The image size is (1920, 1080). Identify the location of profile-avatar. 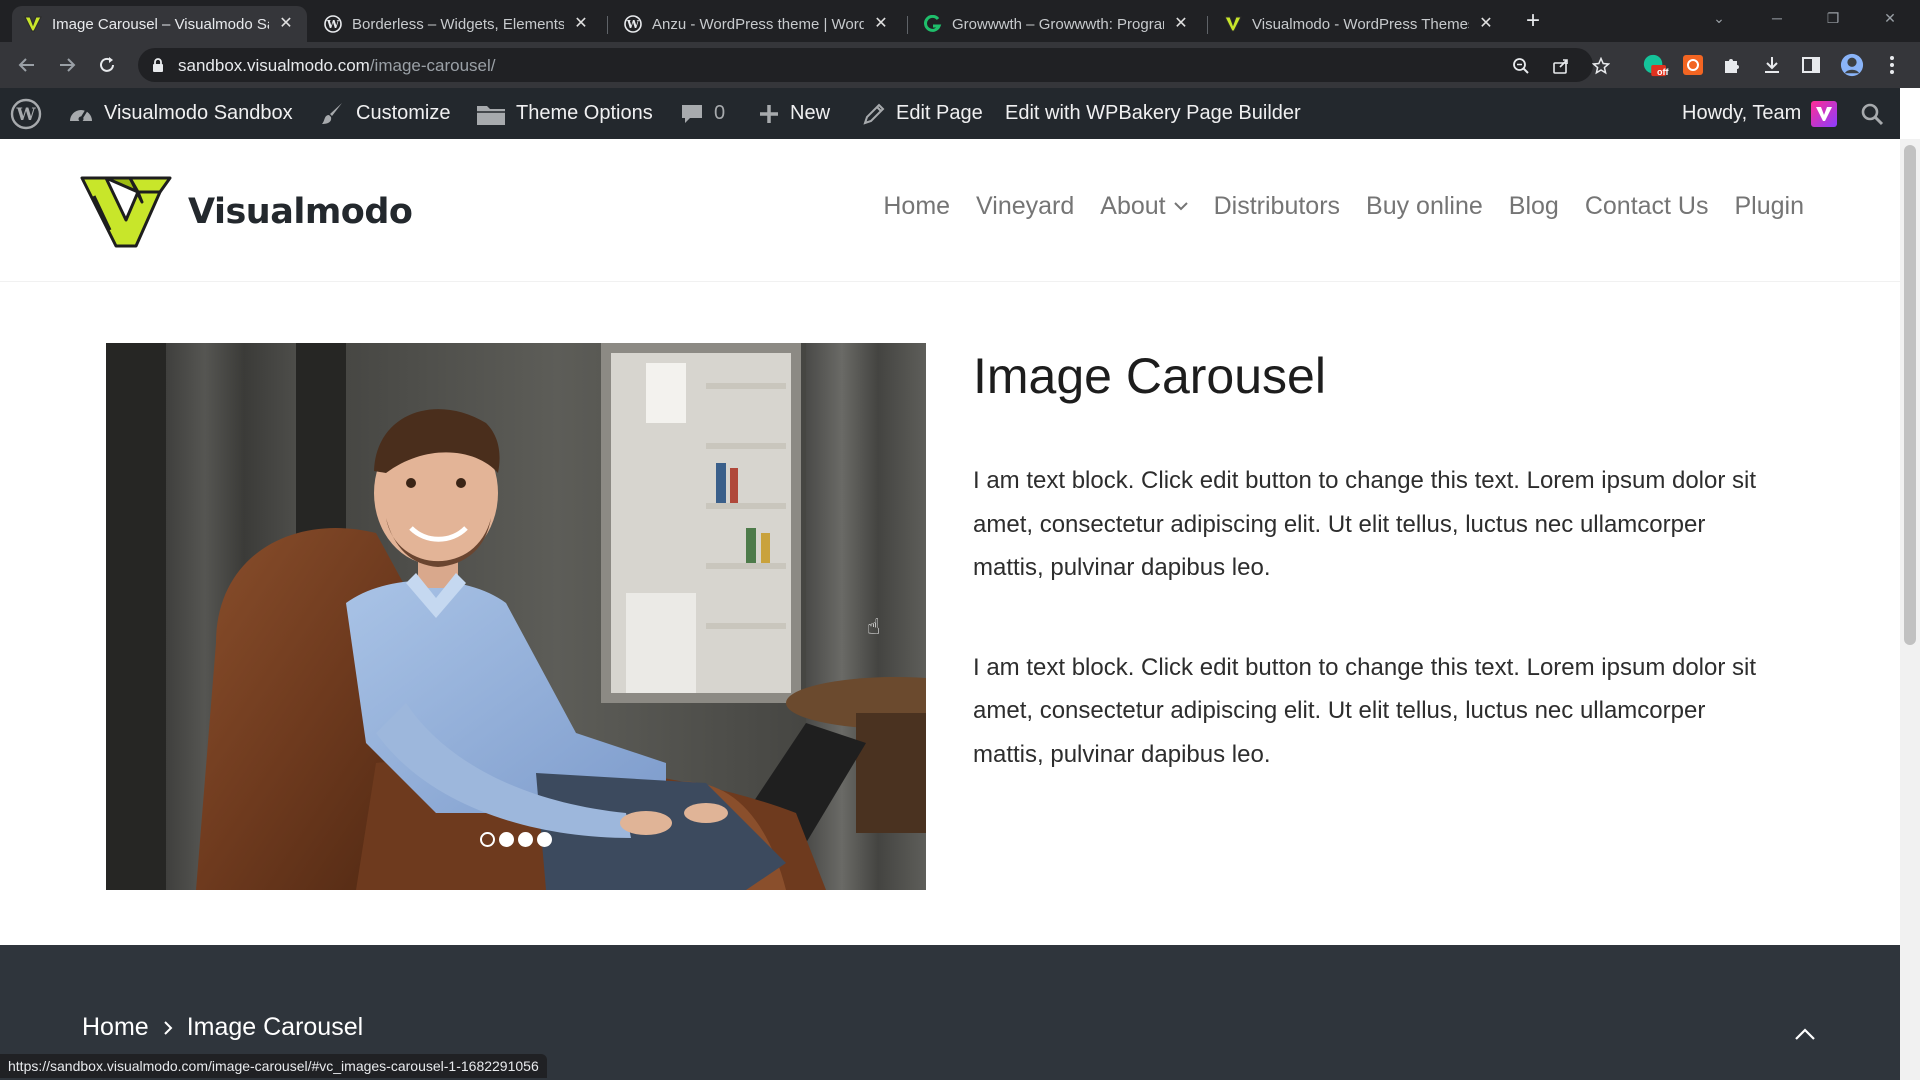
(1852, 65).